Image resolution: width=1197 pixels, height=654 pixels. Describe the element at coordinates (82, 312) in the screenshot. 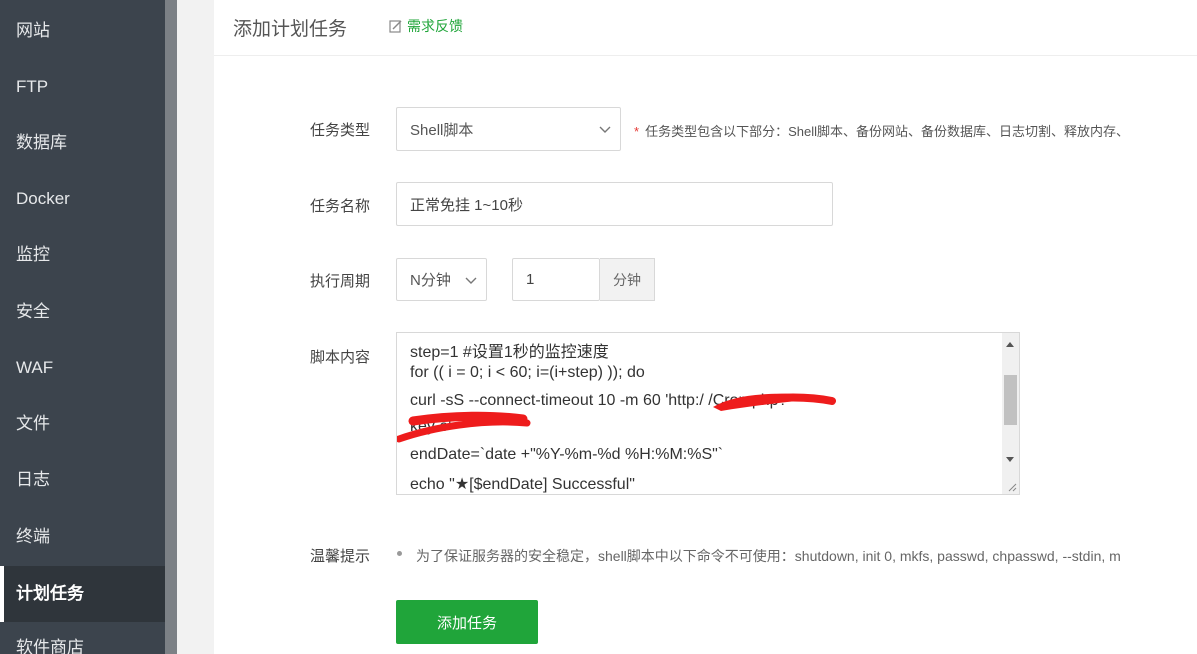

I see `sidebar-item-security: 安全` at that location.